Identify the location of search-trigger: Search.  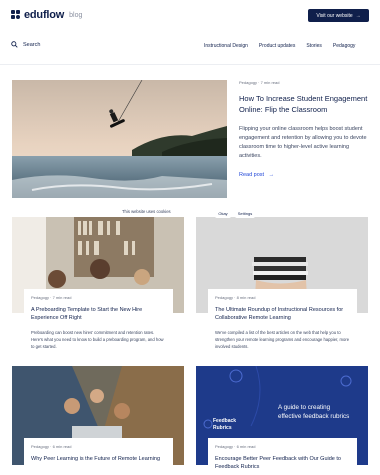
(25, 44).